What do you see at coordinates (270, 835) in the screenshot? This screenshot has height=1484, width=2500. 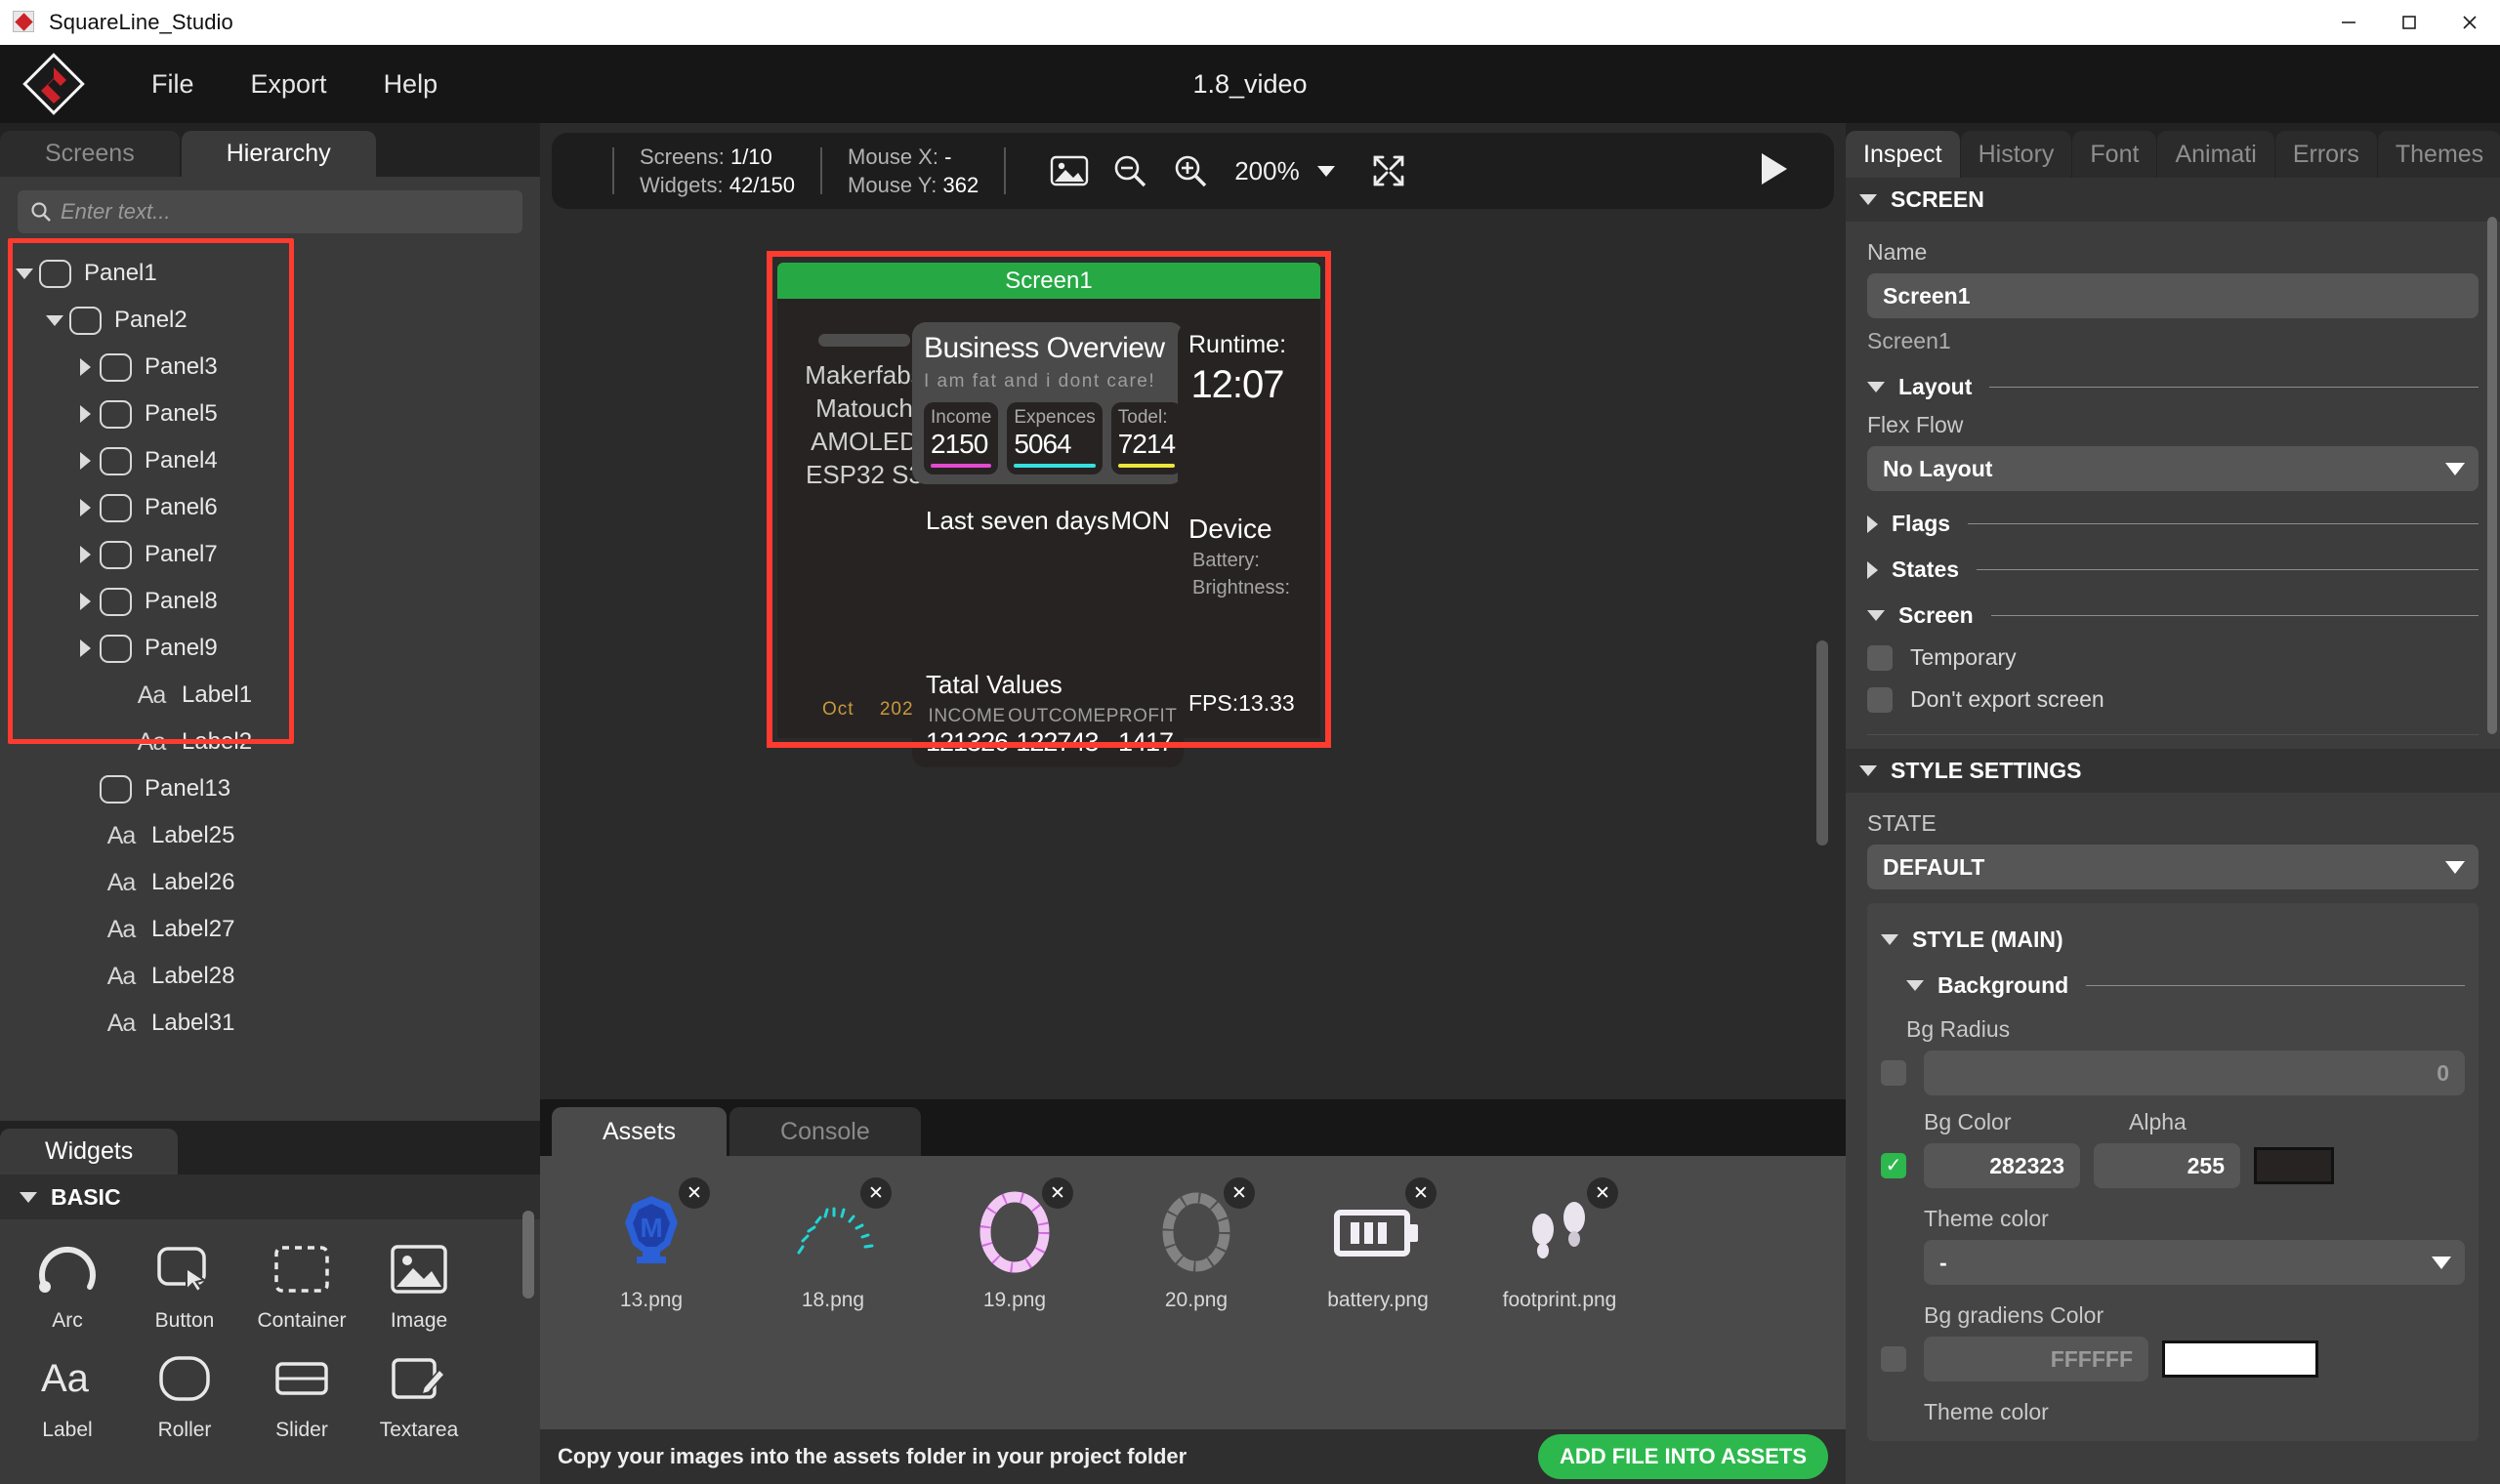 I see `tree-item-label25: Aa Label25` at bounding box center [270, 835].